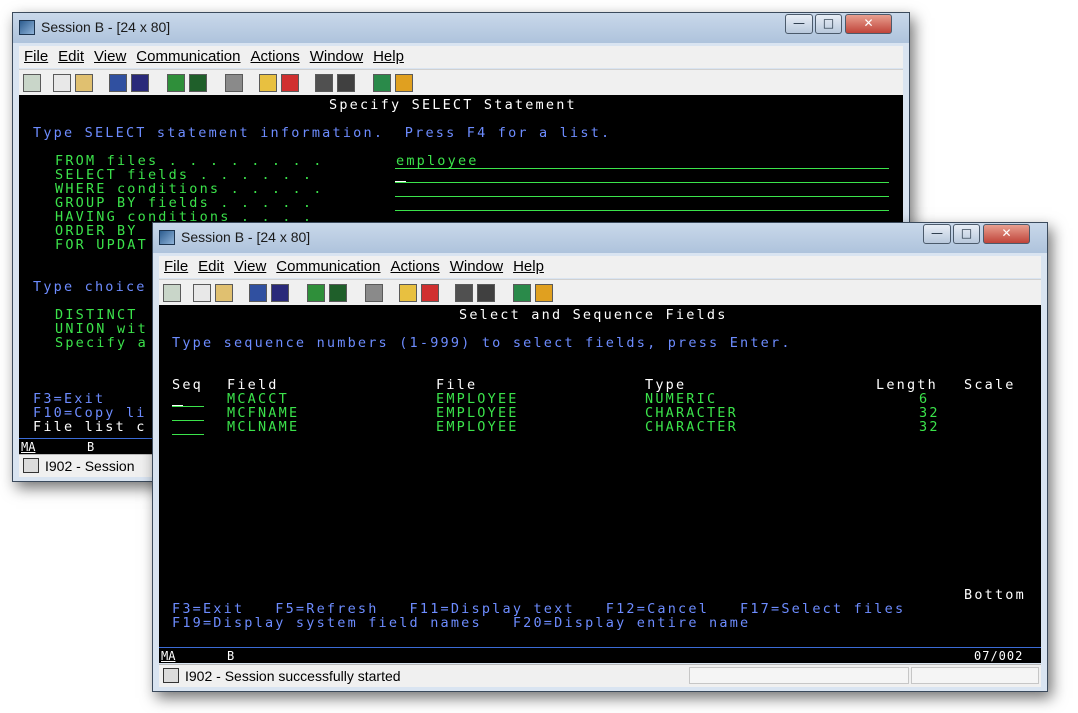  I want to click on type-choice-label: Type choice, so click(90, 287).